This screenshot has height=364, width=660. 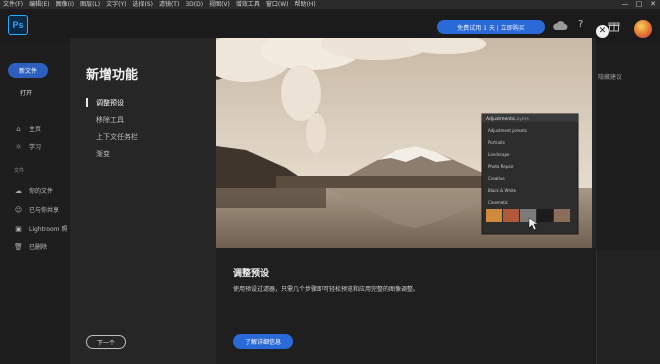 I want to click on learn-more-button: 了解详细信息, so click(x=263, y=341).